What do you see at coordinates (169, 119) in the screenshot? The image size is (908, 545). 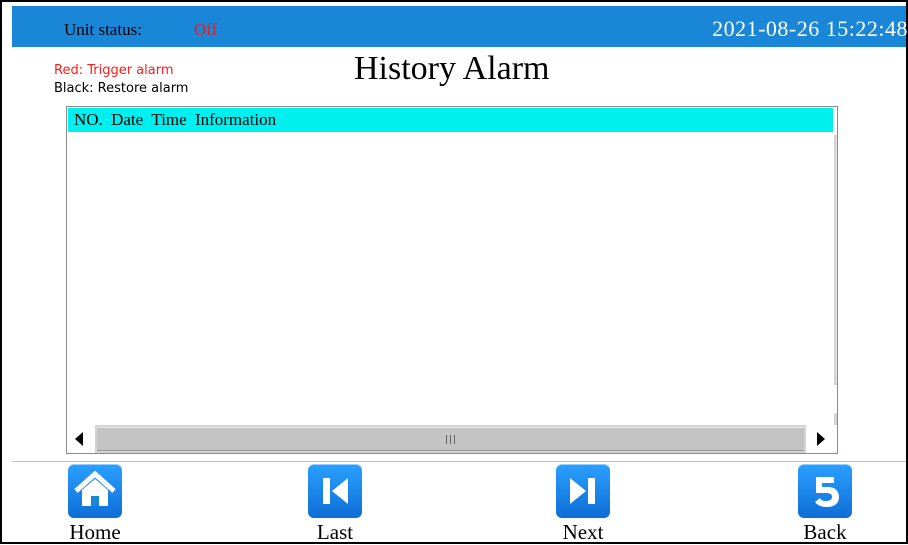 I see `column-header-time: Time` at bounding box center [169, 119].